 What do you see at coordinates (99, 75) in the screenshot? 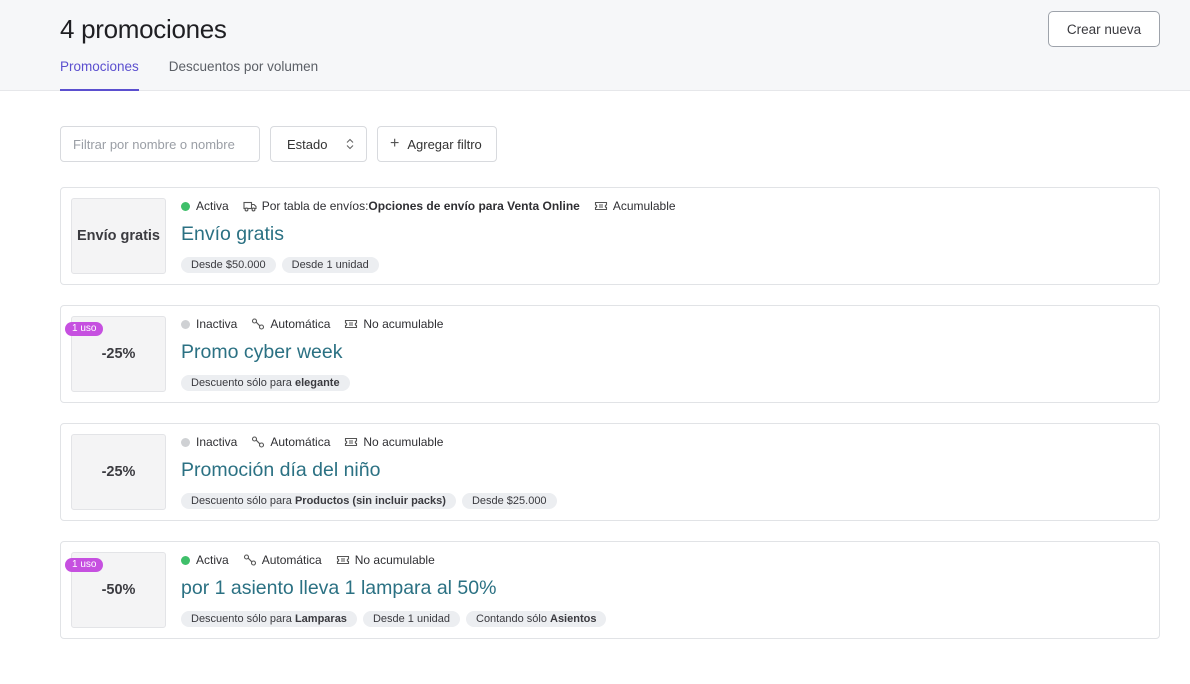
I see `tab-promociones: Promociones` at bounding box center [99, 75].